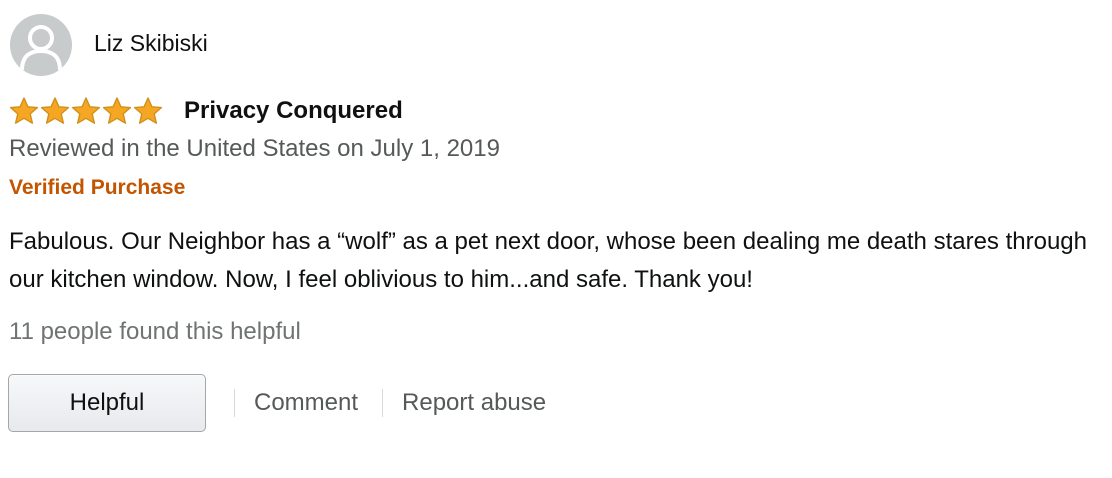 This screenshot has height=478, width=1112. I want to click on review-title: Privacy Conquered, so click(293, 111).